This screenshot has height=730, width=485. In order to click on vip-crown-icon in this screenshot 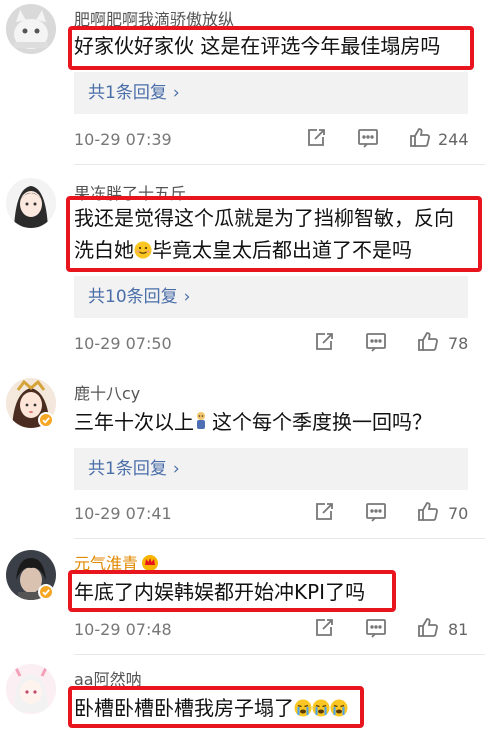, I will do `click(150, 564)`.